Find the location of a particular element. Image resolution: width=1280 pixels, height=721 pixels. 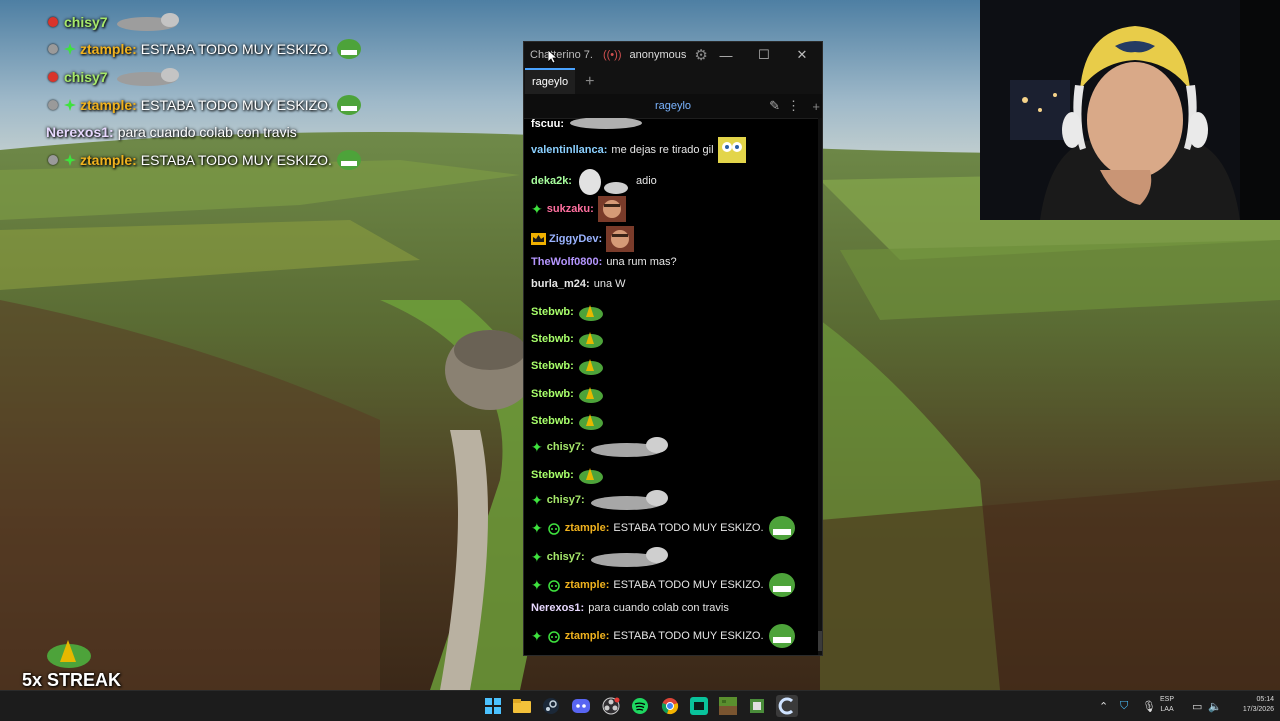

chat-scrollbar is located at coordinates (820, 386).